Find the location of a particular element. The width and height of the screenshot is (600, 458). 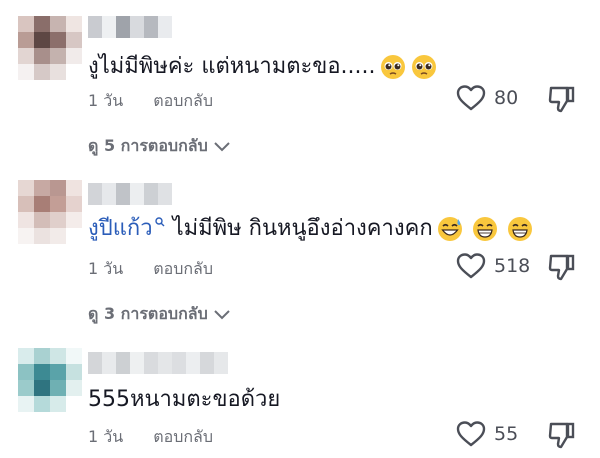

like-button: 518 is located at coordinates (493, 266).